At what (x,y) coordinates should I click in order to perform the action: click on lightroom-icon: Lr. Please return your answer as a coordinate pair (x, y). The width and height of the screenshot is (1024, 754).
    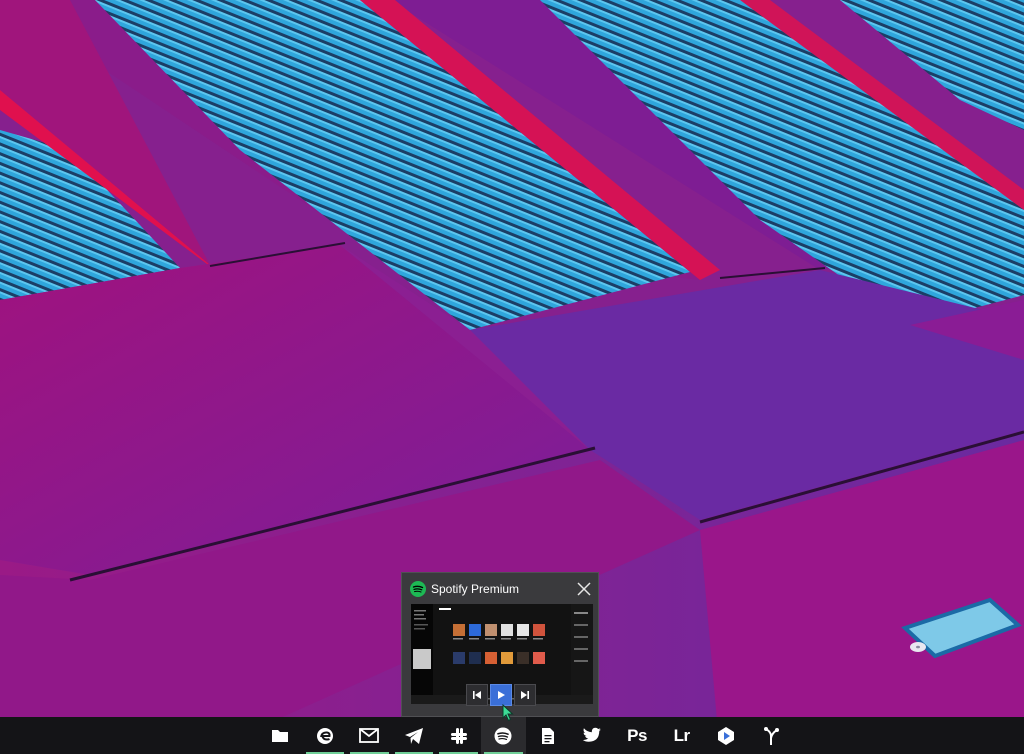
    Looking at the image, I should click on (682, 735).